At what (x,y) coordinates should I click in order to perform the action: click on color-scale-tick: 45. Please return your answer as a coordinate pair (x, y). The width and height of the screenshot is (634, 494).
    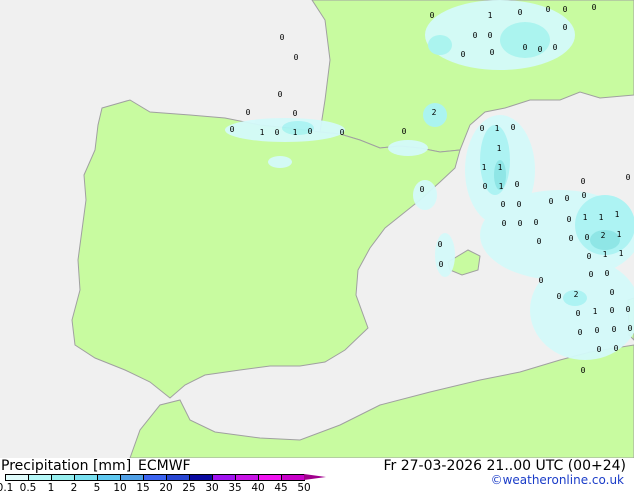
    Looking at the image, I should click on (281, 488).